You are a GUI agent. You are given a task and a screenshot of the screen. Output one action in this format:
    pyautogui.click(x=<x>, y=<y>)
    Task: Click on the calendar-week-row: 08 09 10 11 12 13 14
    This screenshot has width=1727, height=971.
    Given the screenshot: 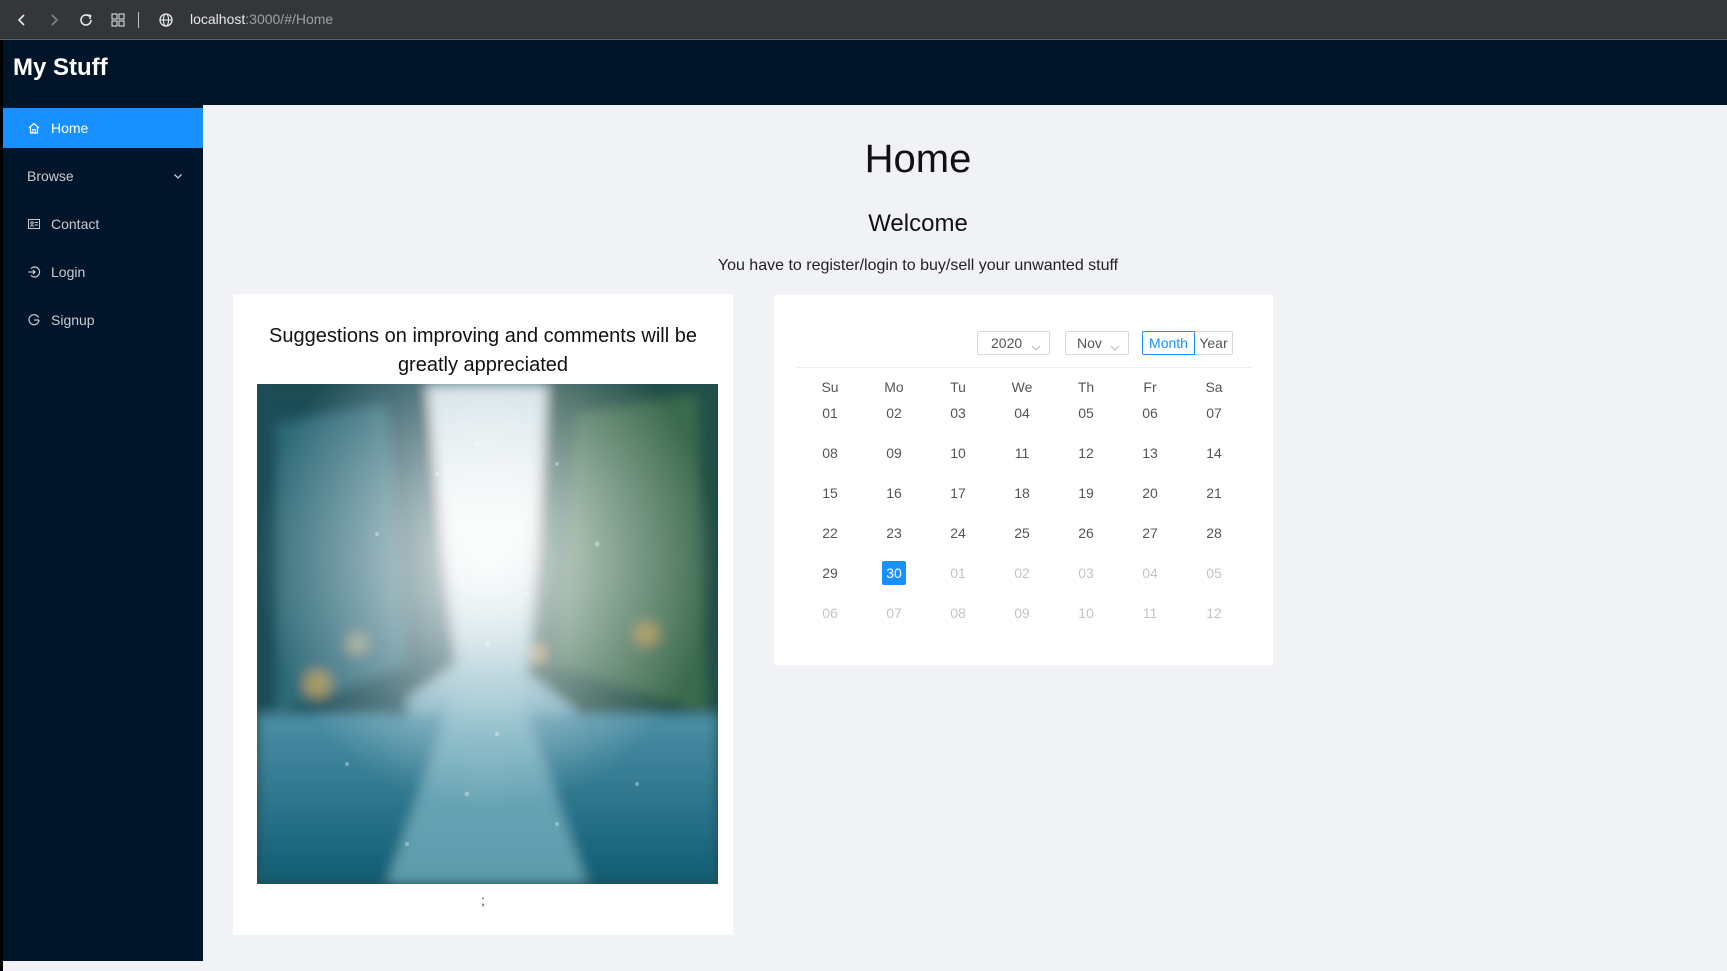 What is the action you would take?
    pyautogui.click(x=1022, y=461)
    